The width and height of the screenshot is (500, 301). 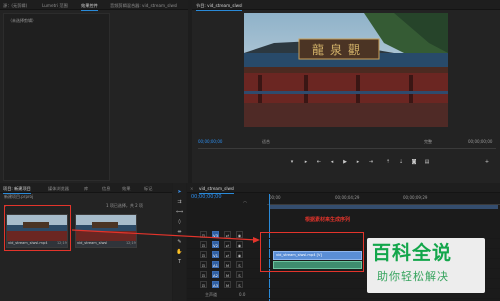 What do you see at coordinates (412, 253) in the screenshot?
I see `watermark-title: 百科全说` at bounding box center [412, 253].